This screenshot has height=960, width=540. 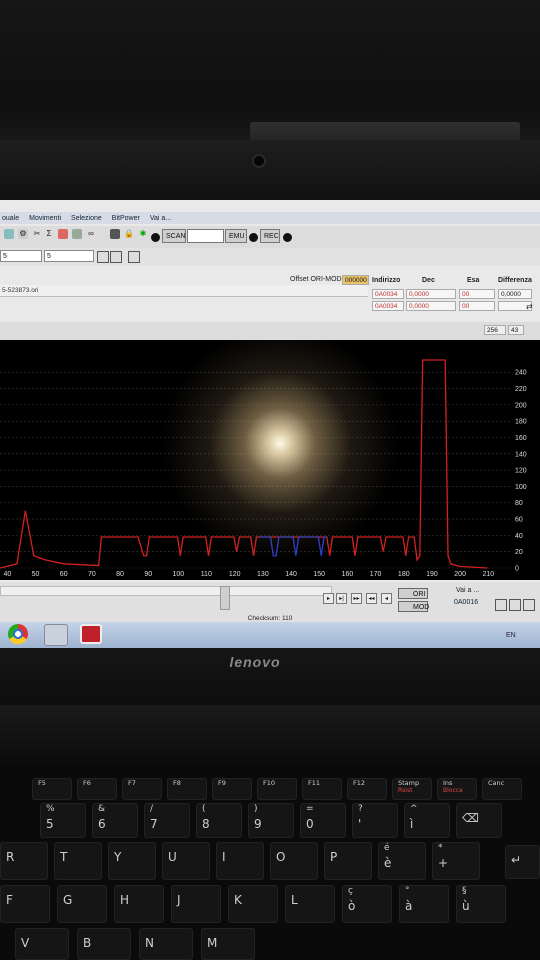 I want to click on row-spinner: 5, so click(x=69, y=256).